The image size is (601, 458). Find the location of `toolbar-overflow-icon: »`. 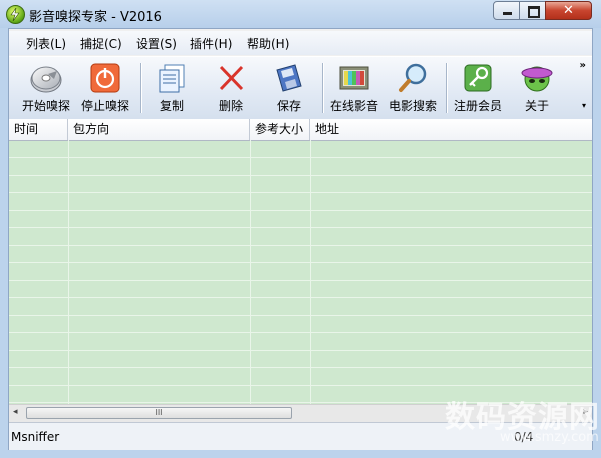

toolbar-overflow-icon: » is located at coordinates (583, 65).